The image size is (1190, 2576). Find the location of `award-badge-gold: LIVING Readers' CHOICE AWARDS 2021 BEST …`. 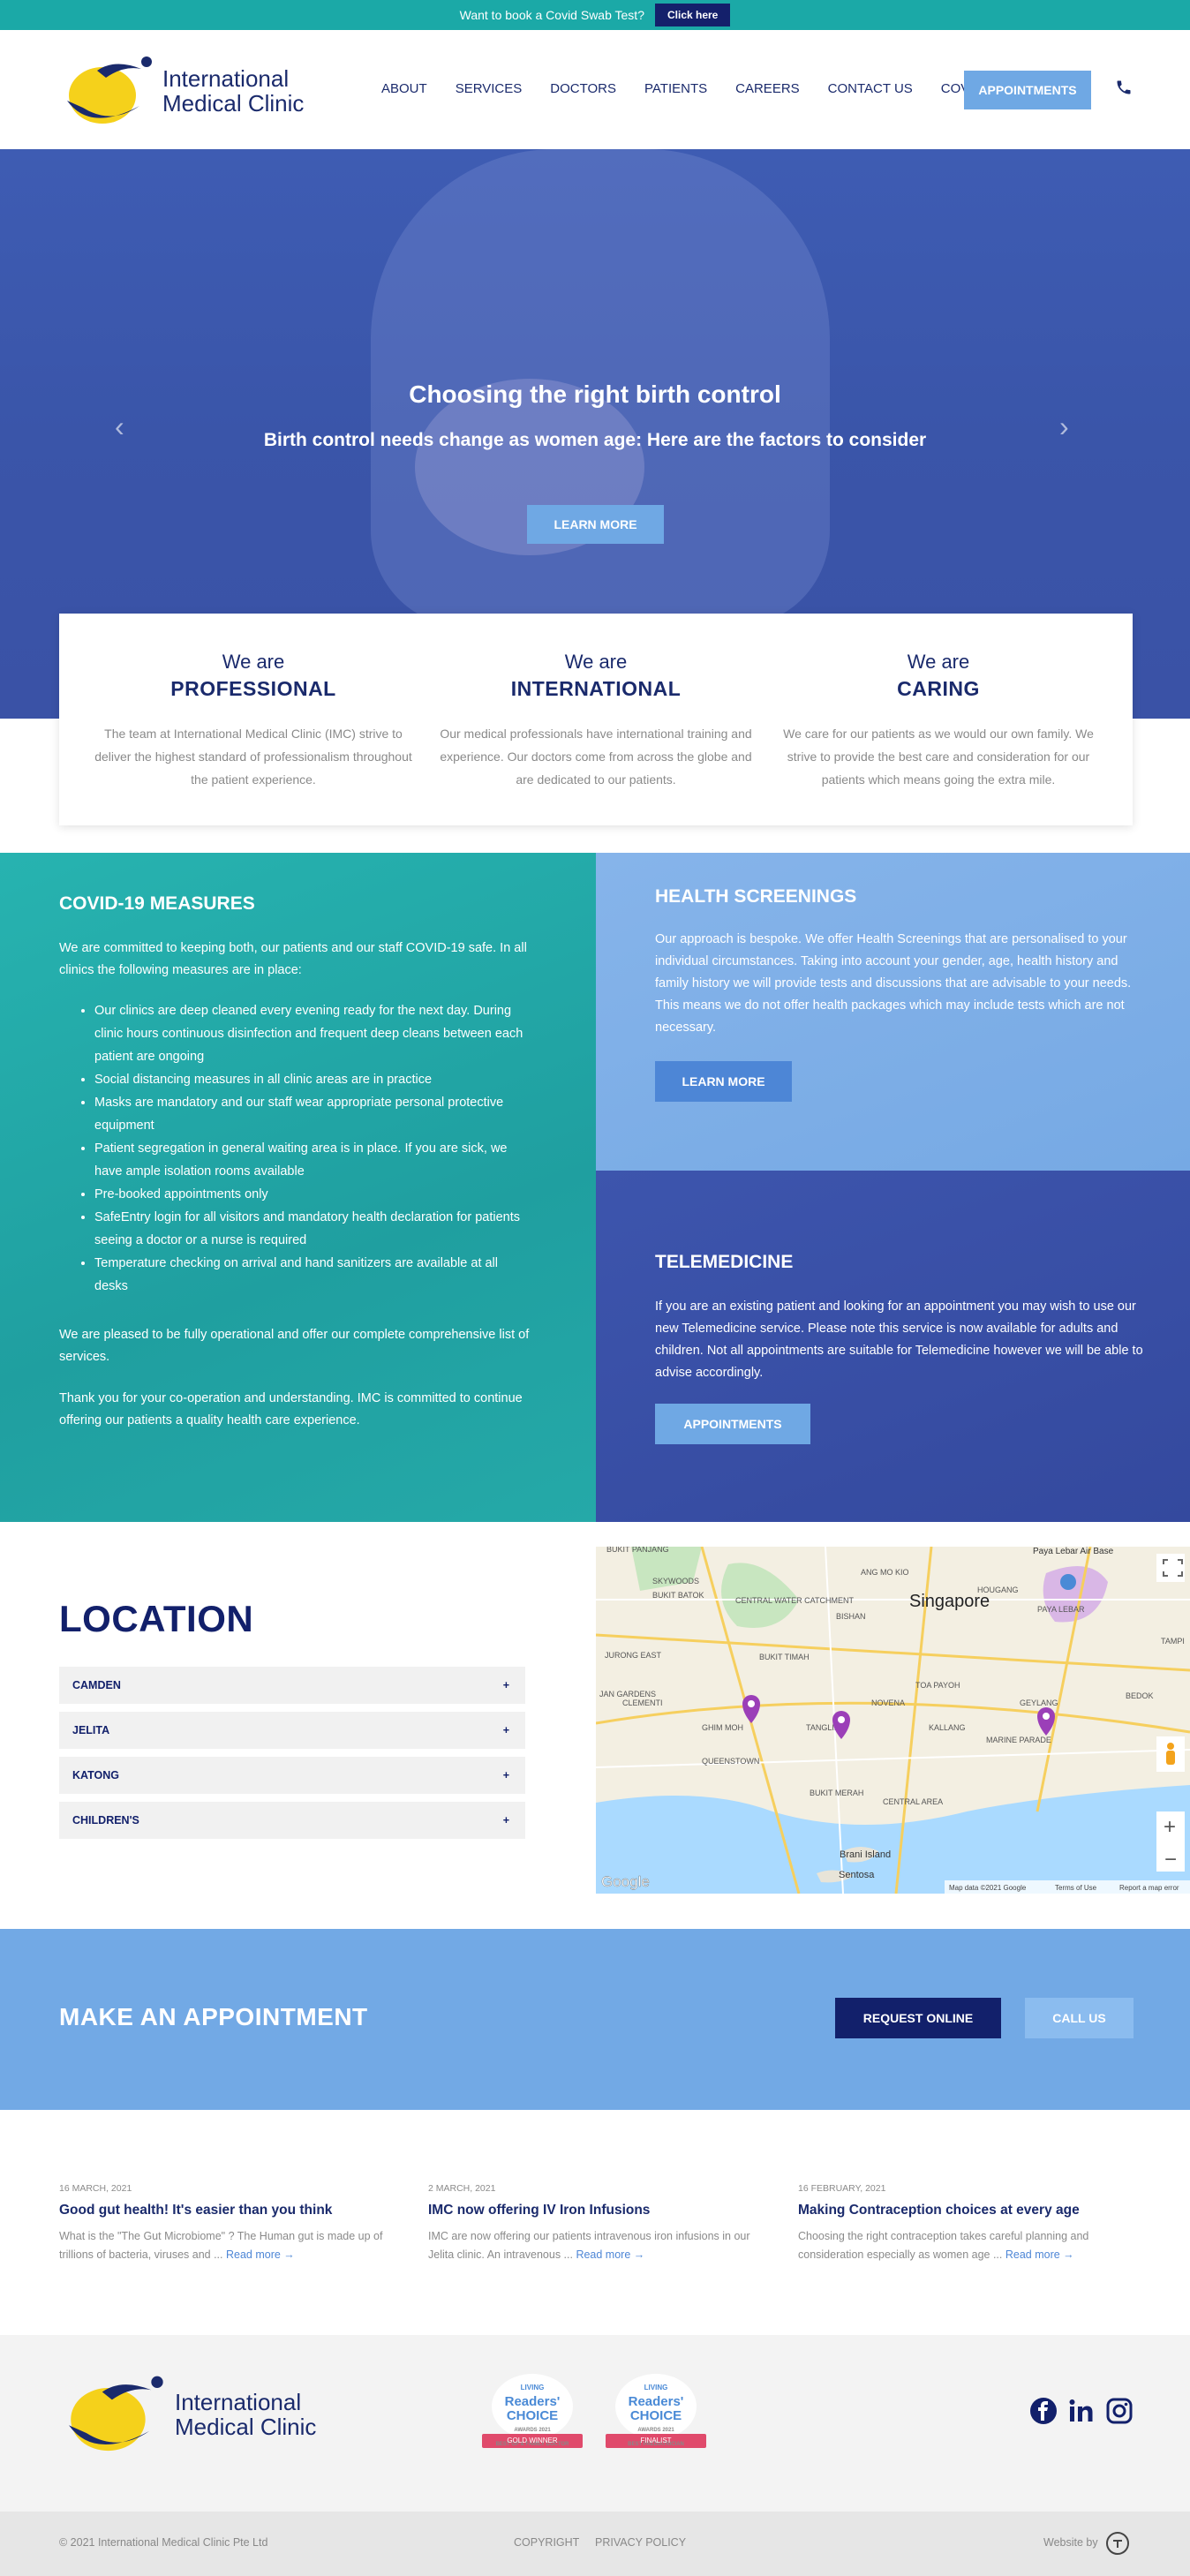

award-badge-gold: LIVING Readers' CHOICE AWARDS 2021 BEST … is located at coordinates (532, 2418).